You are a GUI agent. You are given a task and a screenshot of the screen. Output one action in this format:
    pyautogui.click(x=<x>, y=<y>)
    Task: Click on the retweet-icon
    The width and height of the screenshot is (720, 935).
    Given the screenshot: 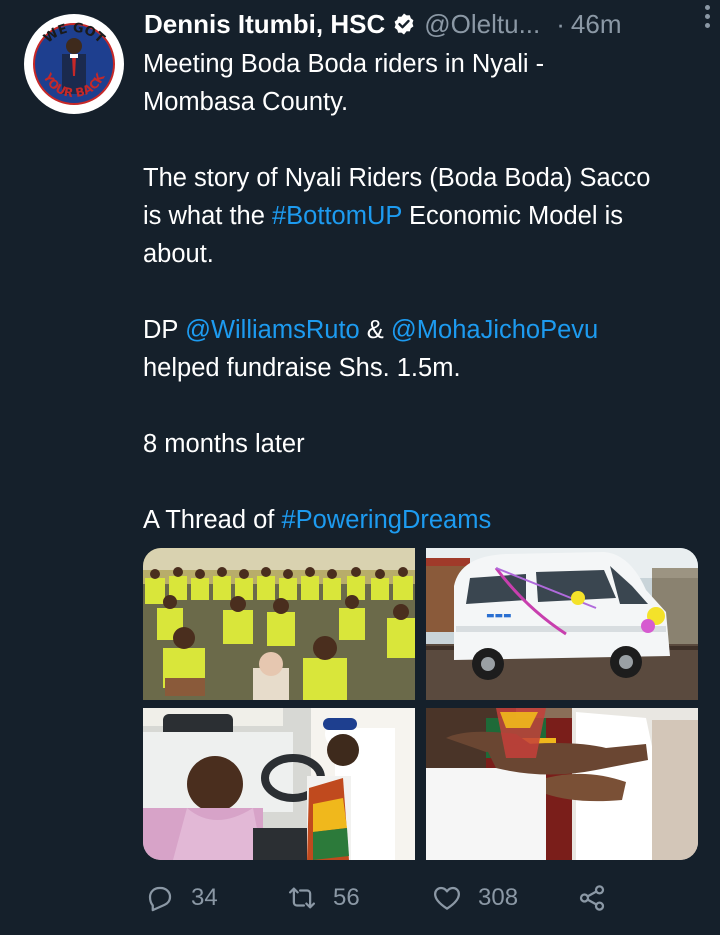 What is the action you would take?
    pyautogui.click(x=302, y=898)
    